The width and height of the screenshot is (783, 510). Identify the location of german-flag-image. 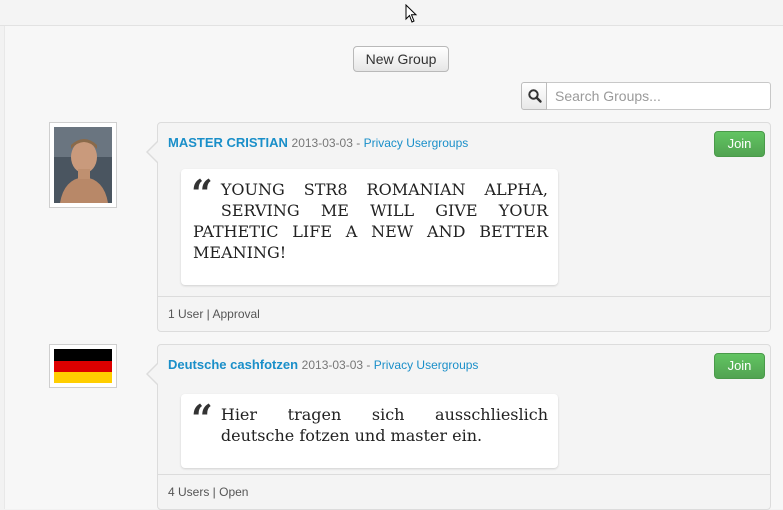
(83, 366).